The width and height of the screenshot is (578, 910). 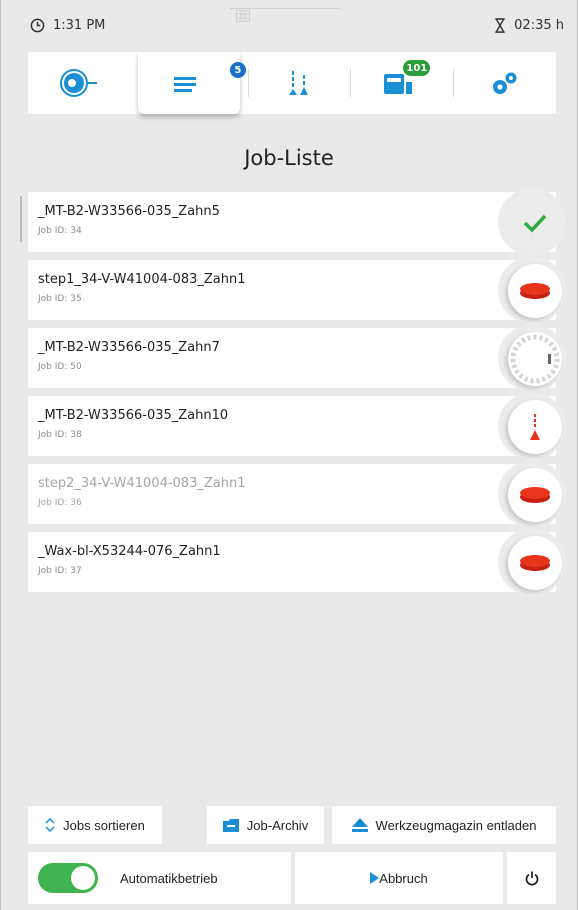 What do you see at coordinates (500, 25) in the screenshot?
I see `hourglass-icon` at bounding box center [500, 25].